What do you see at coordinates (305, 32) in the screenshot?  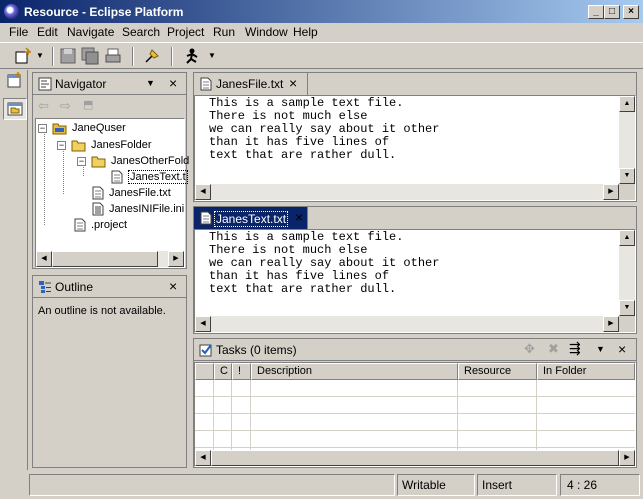 I see `menu-help: Help` at bounding box center [305, 32].